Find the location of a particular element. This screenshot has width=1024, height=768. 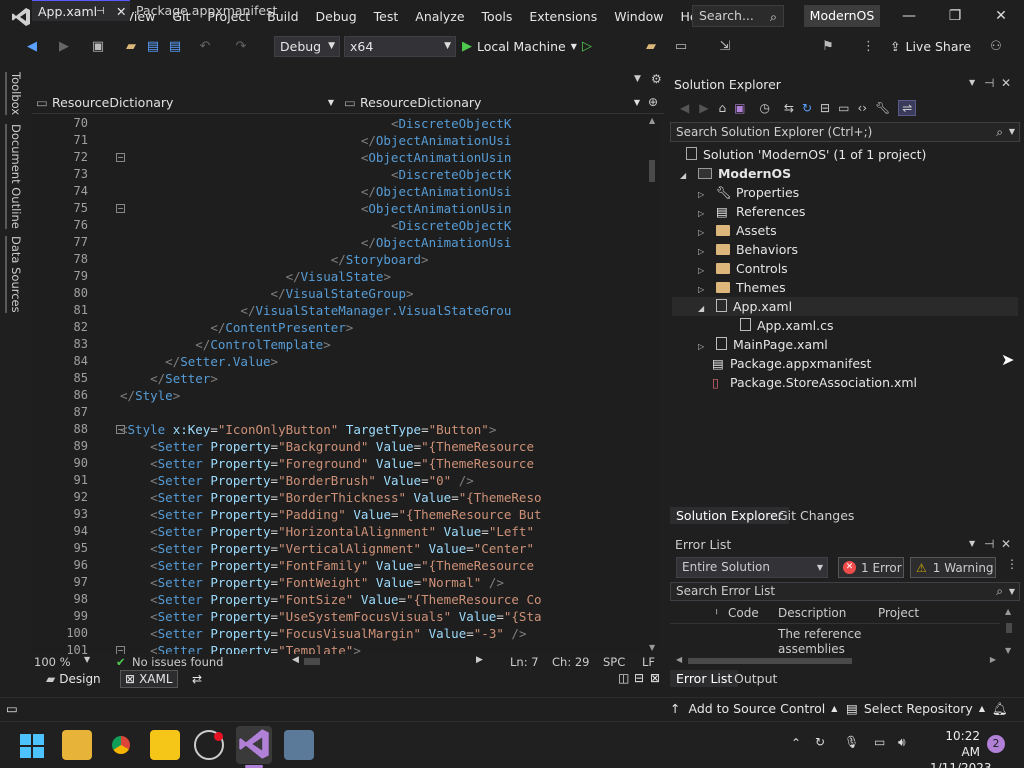

forward-icon: ▶ is located at coordinates (703, 108).